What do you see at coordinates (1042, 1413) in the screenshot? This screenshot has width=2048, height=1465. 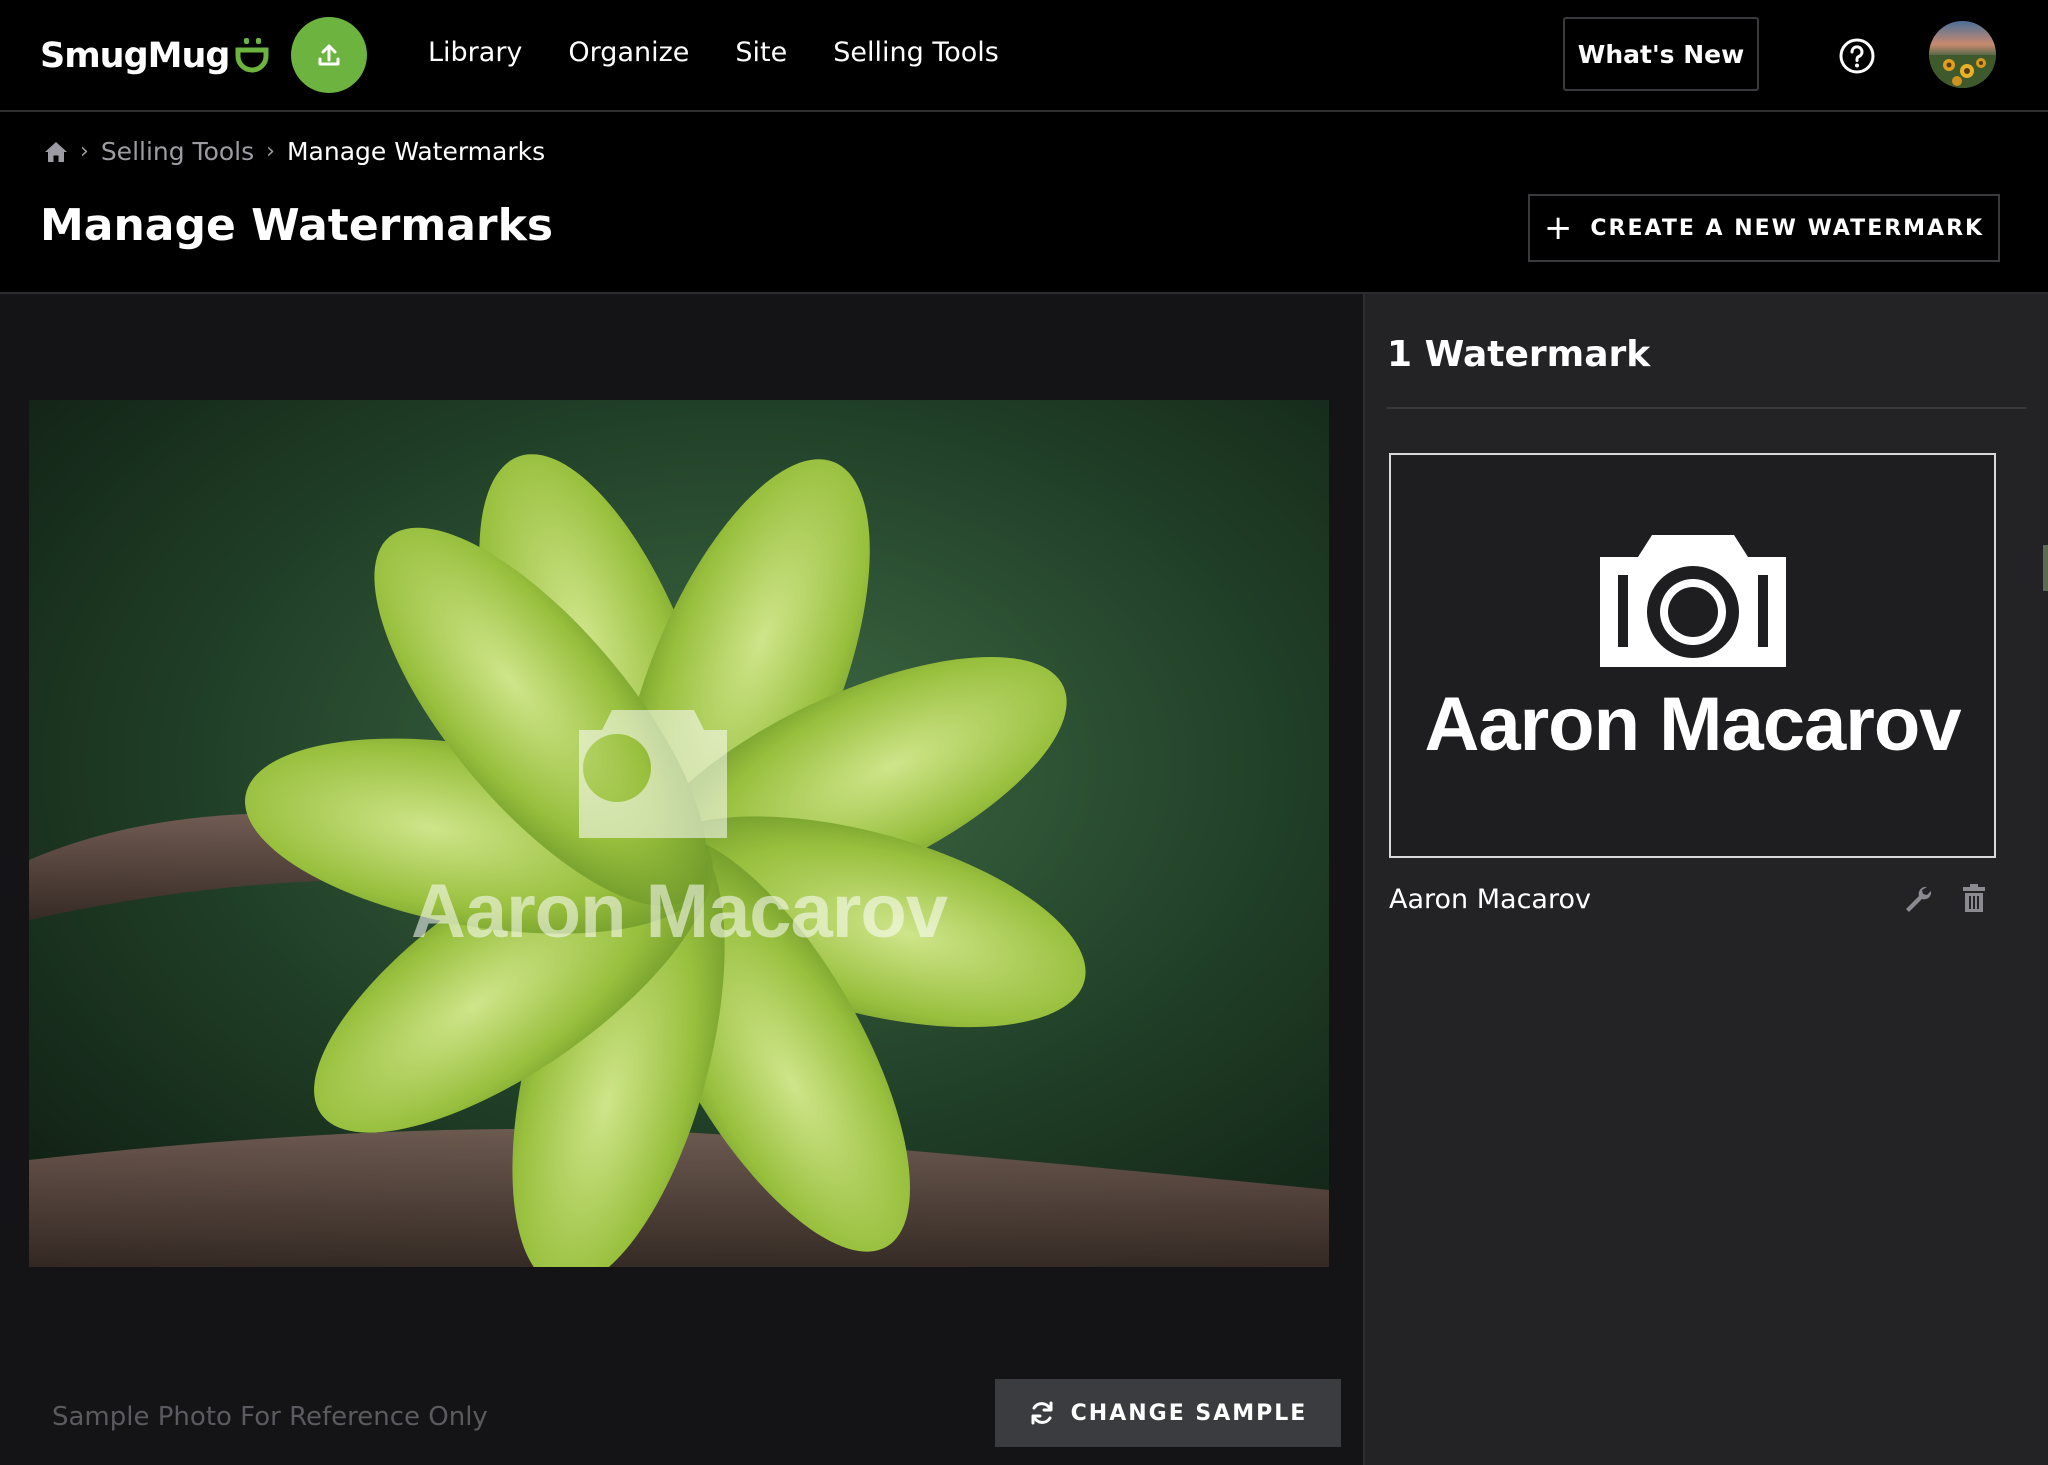 I see `refresh-icon` at bounding box center [1042, 1413].